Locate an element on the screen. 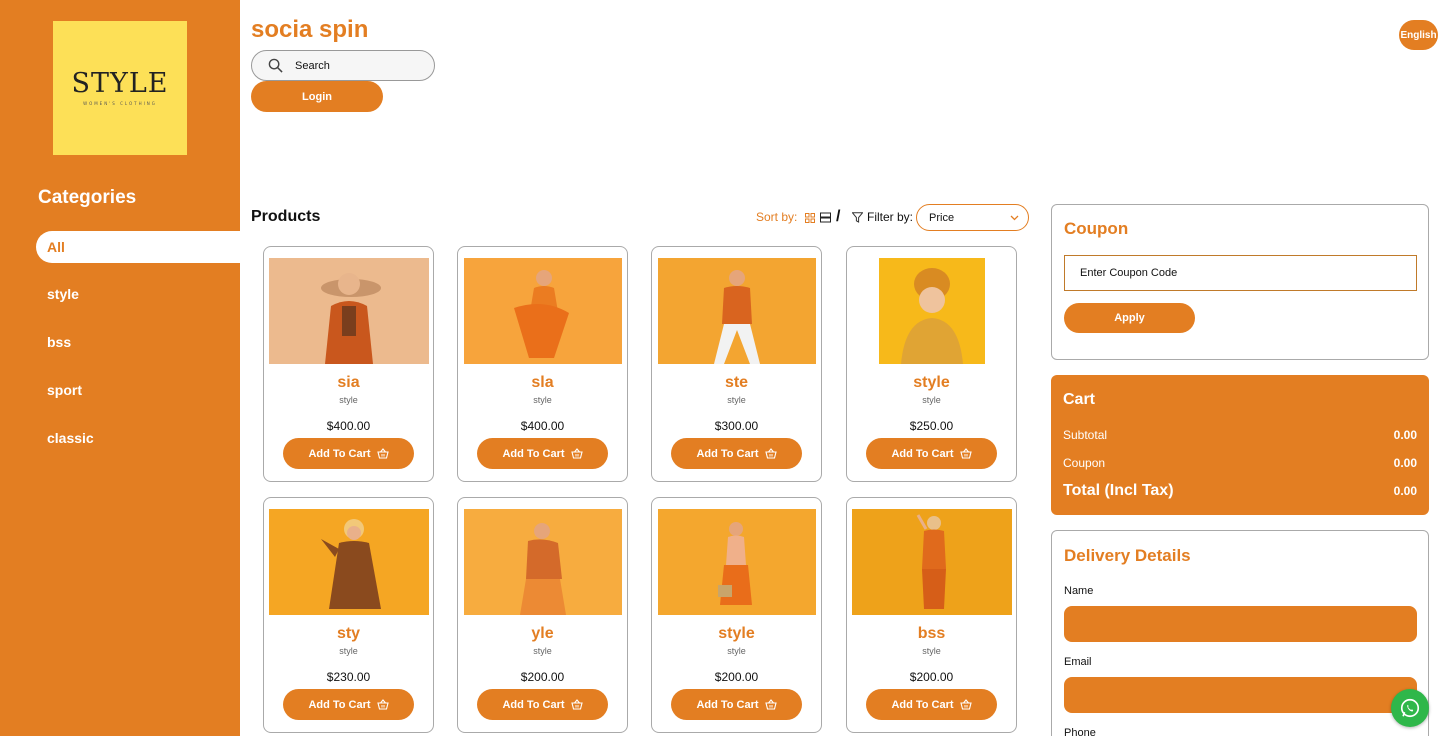  product-price: $400.00 is located at coordinates (348, 426).